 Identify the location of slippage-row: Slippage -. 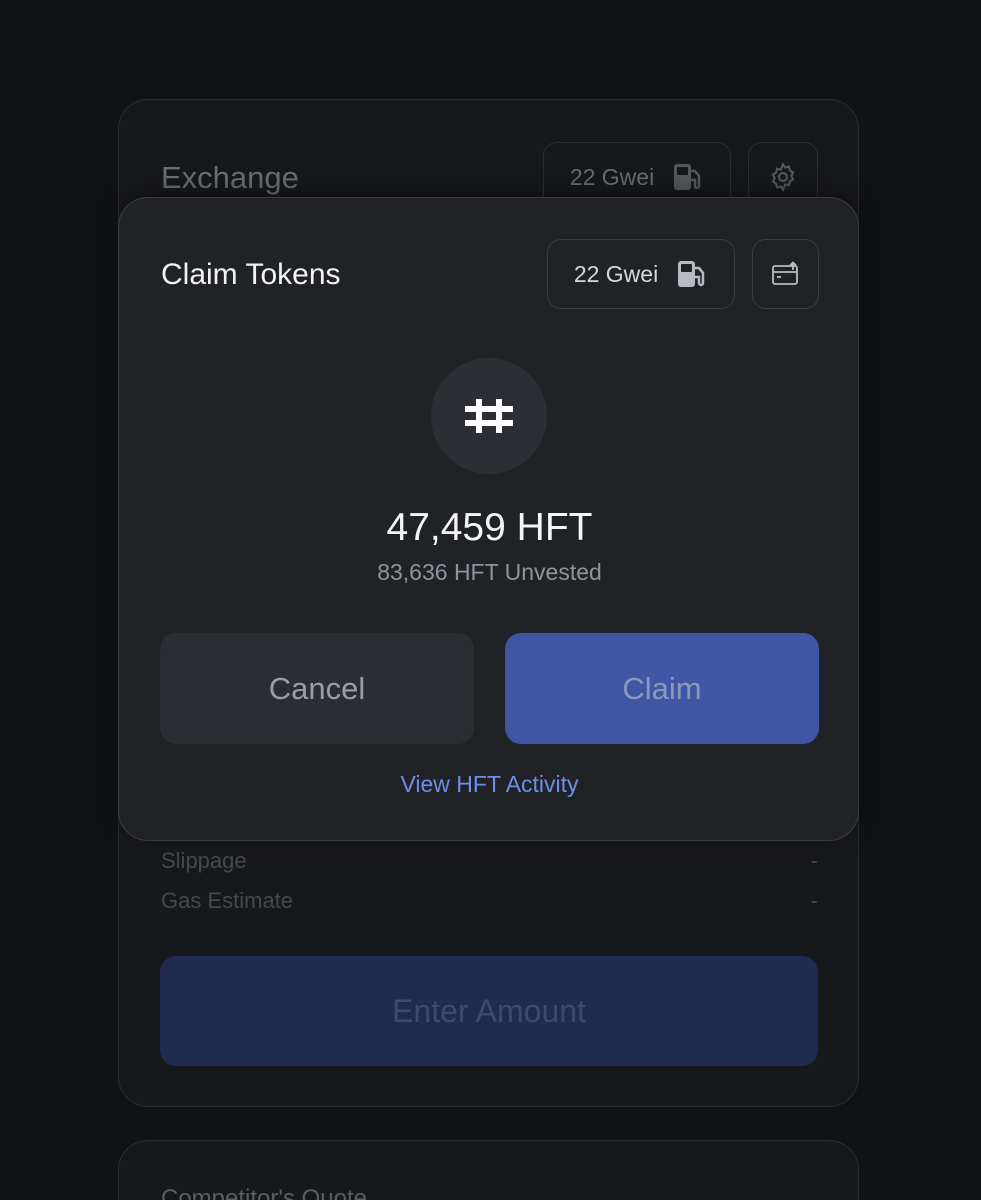
(489, 861).